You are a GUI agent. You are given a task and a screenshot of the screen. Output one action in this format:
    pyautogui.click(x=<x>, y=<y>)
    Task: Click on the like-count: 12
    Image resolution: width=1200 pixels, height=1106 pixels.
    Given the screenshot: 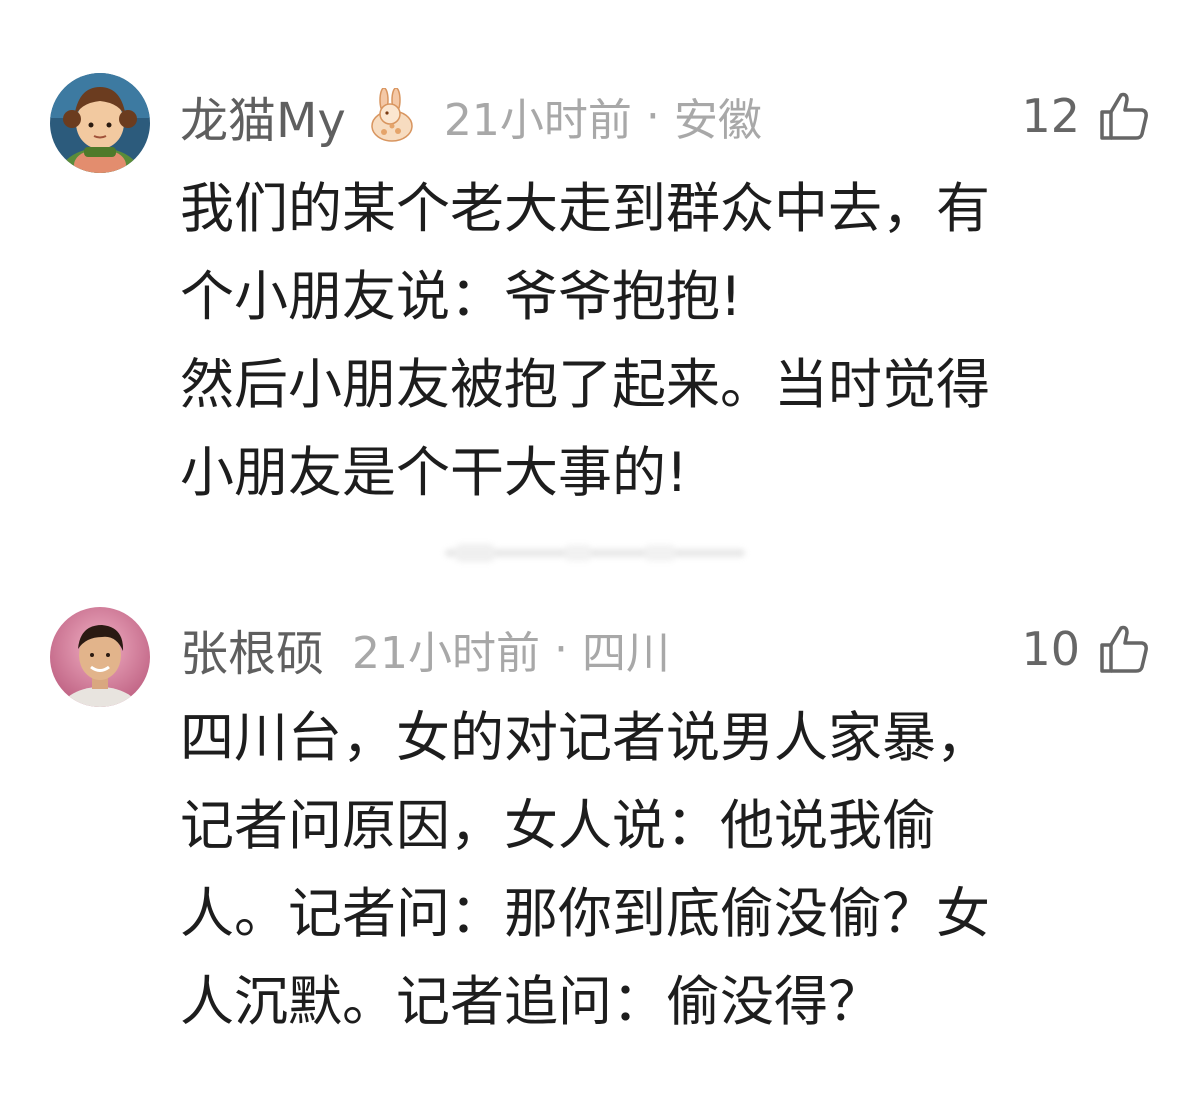 What is the action you would take?
    pyautogui.click(x=1050, y=116)
    